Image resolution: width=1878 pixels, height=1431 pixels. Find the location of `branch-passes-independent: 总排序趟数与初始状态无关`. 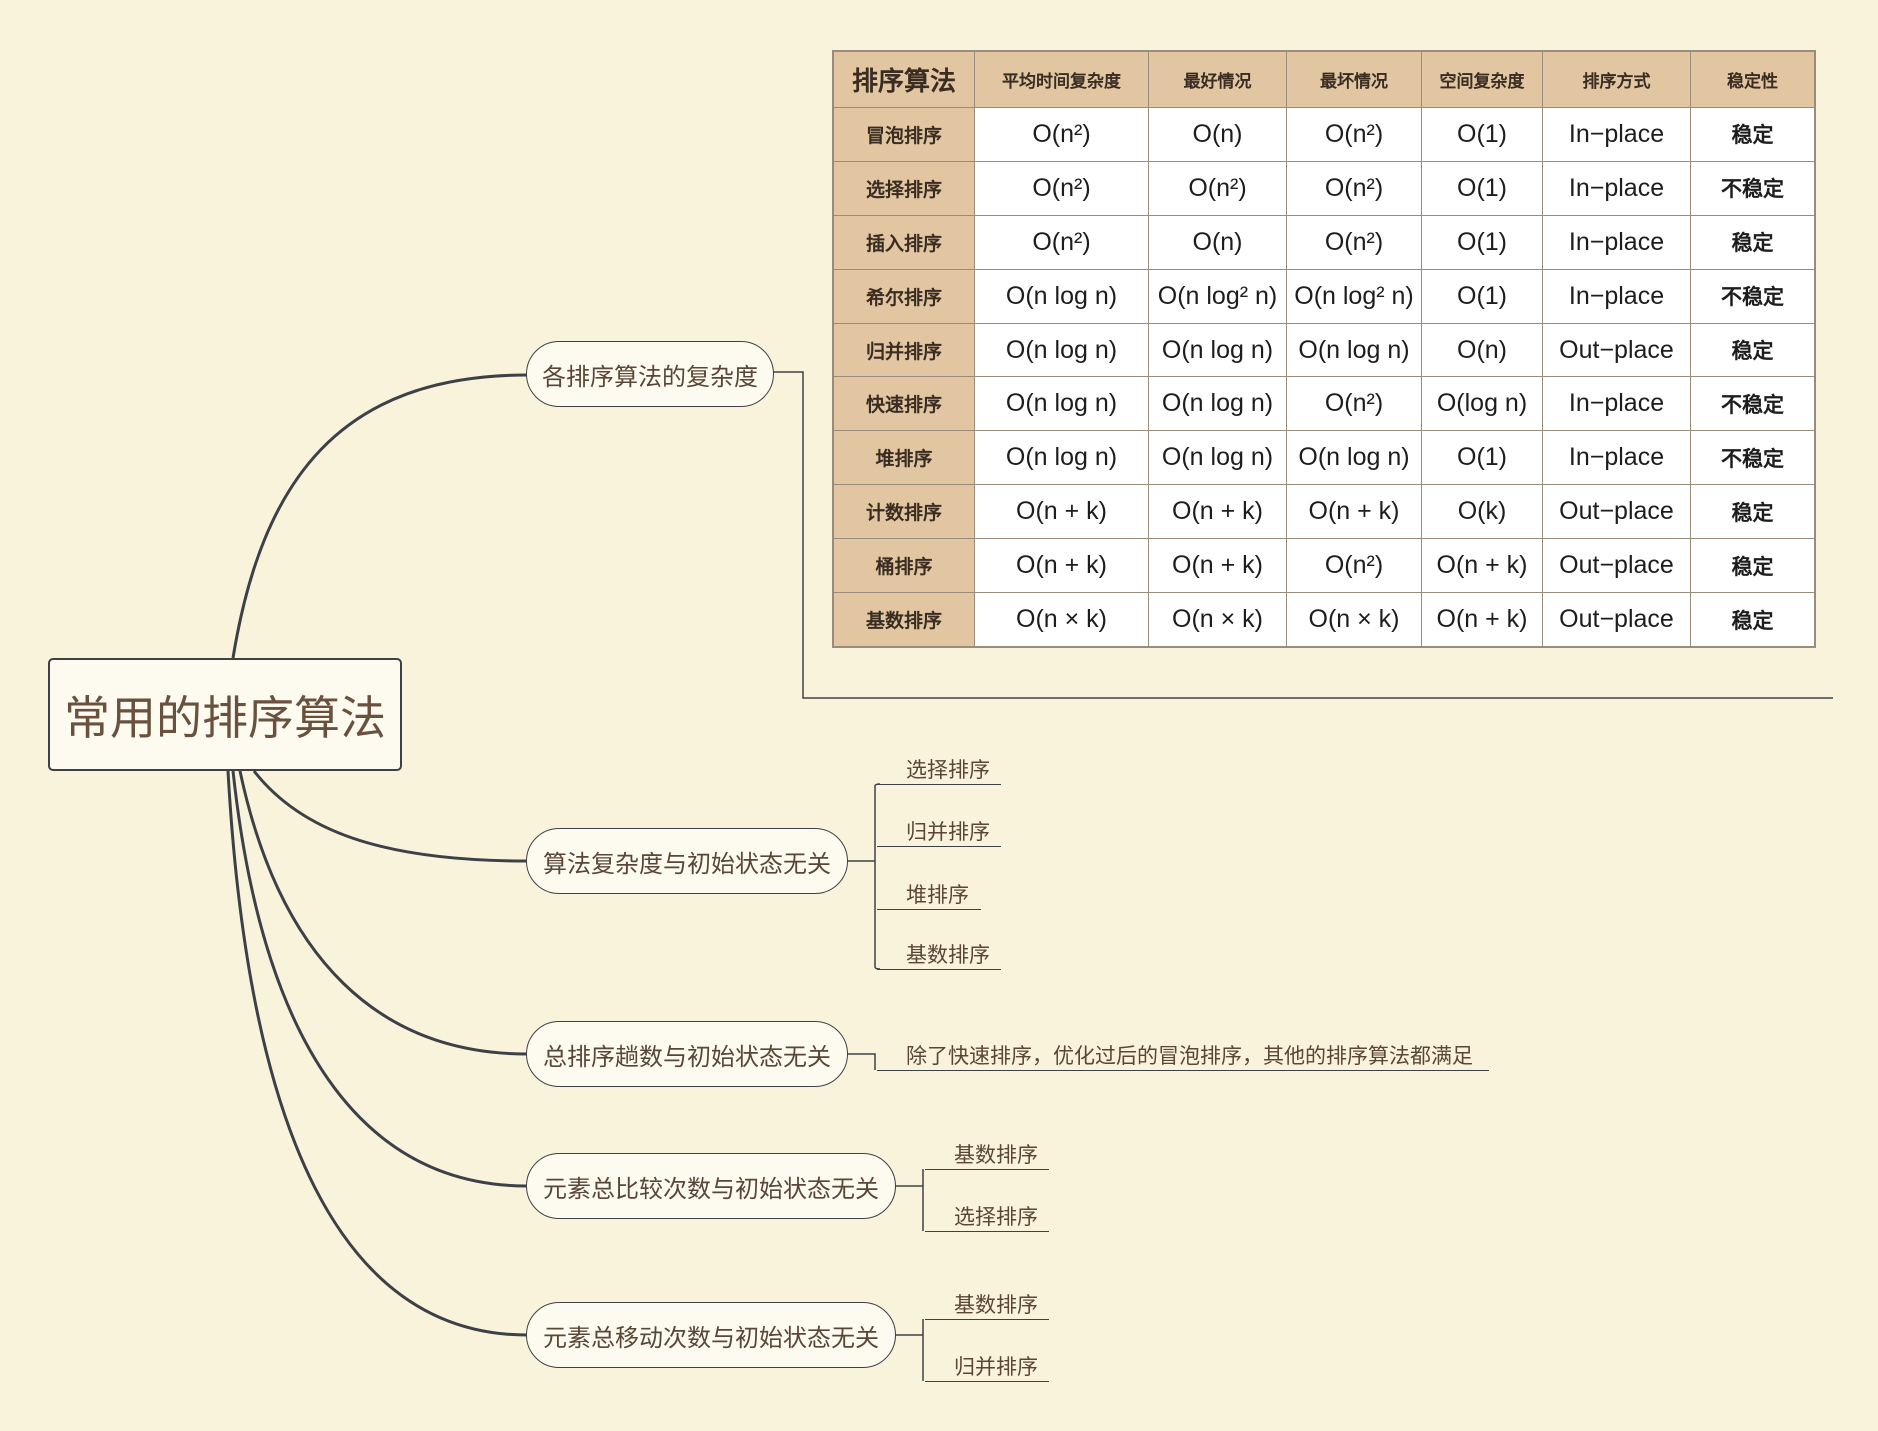

branch-passes-independent: 总排序趟数与初始状态无关 is located at coordinates (687, 1054).